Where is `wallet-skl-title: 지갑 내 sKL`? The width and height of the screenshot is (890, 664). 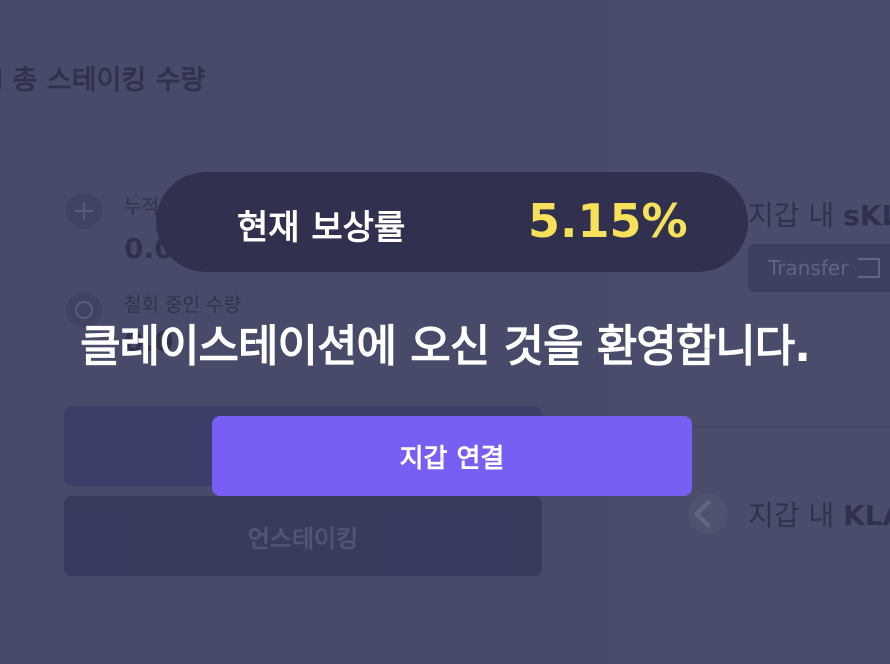
wallet-skl-title: 지갑 내 sKL is located at coordinates (819, 214).